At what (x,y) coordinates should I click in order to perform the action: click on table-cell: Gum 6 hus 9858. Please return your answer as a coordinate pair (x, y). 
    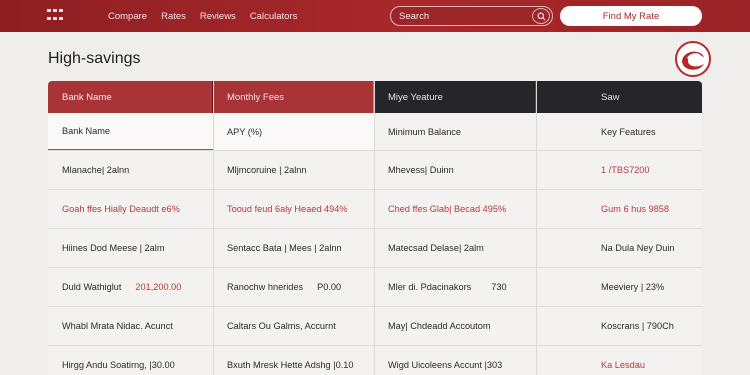
    Looking at the image, I should click on (635, 209).